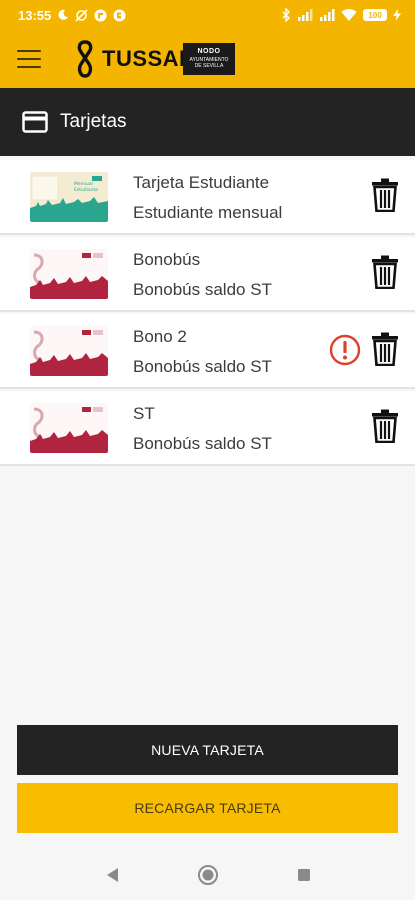 The width and height of the screenshot is (415, 900). I want to click on back-icon, so click(112, 875).